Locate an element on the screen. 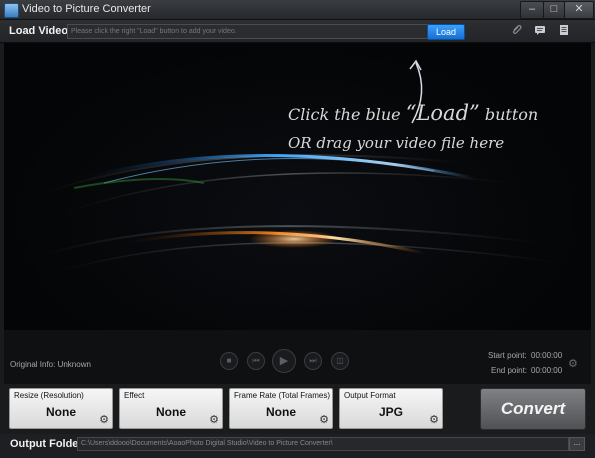  resize-value: None is located at coordinates (61, 412).